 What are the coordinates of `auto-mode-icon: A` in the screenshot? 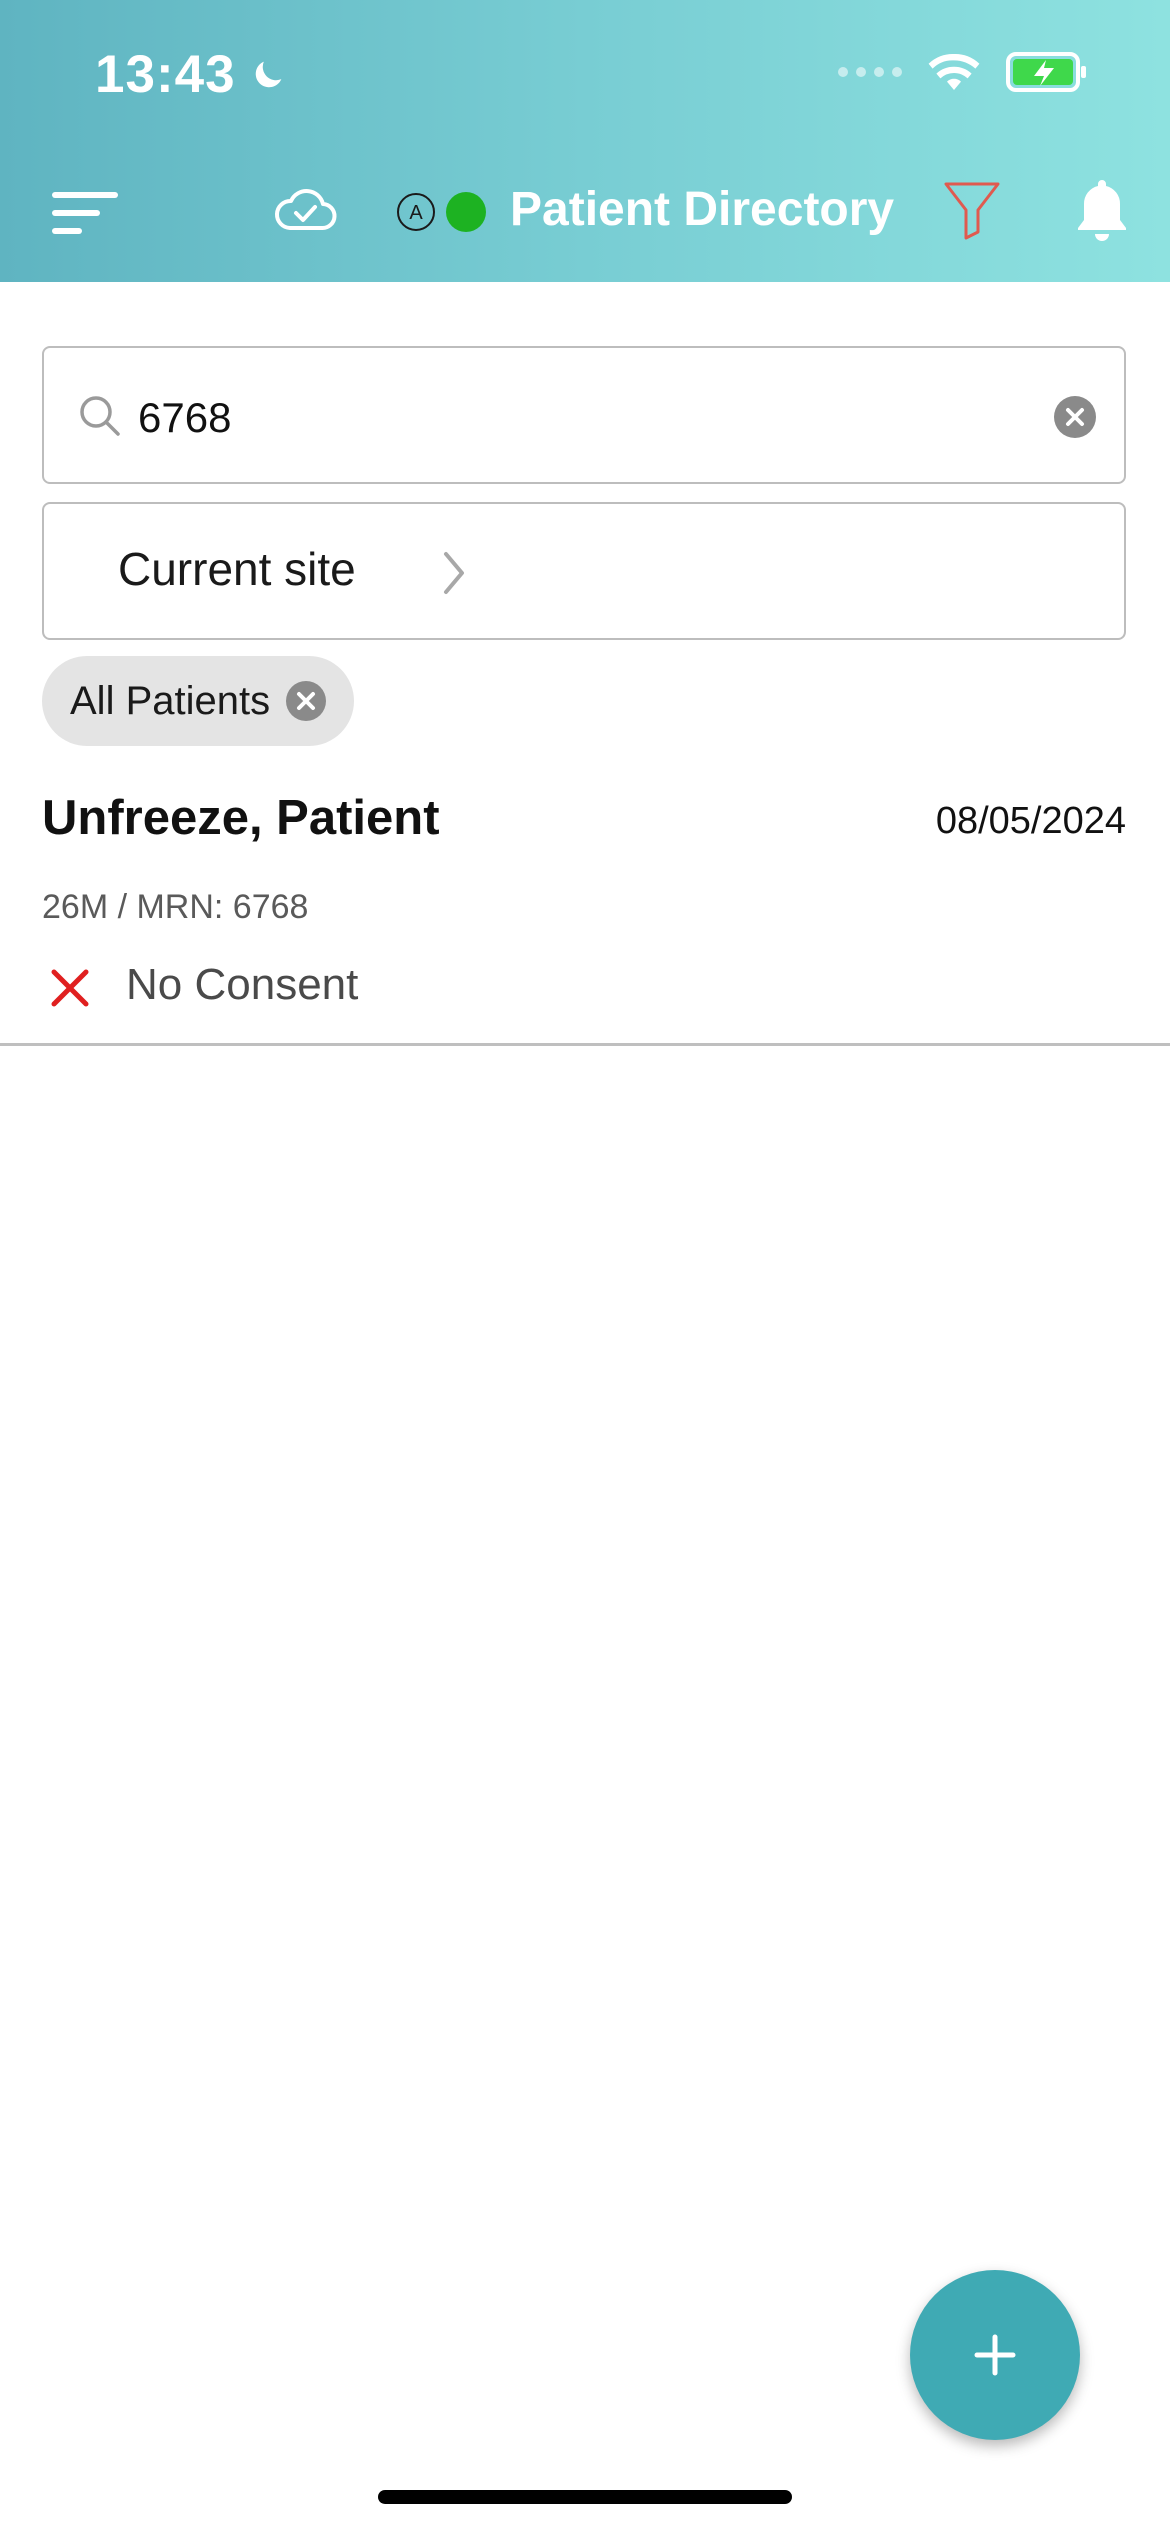 It's located at (416, 212).